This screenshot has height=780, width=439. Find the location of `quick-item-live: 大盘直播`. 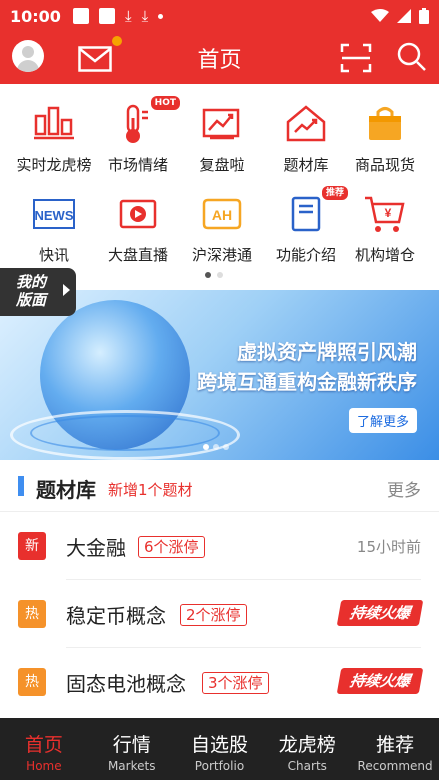

quick-item-live: 大盘直播 is located at coordinates (138, 228).